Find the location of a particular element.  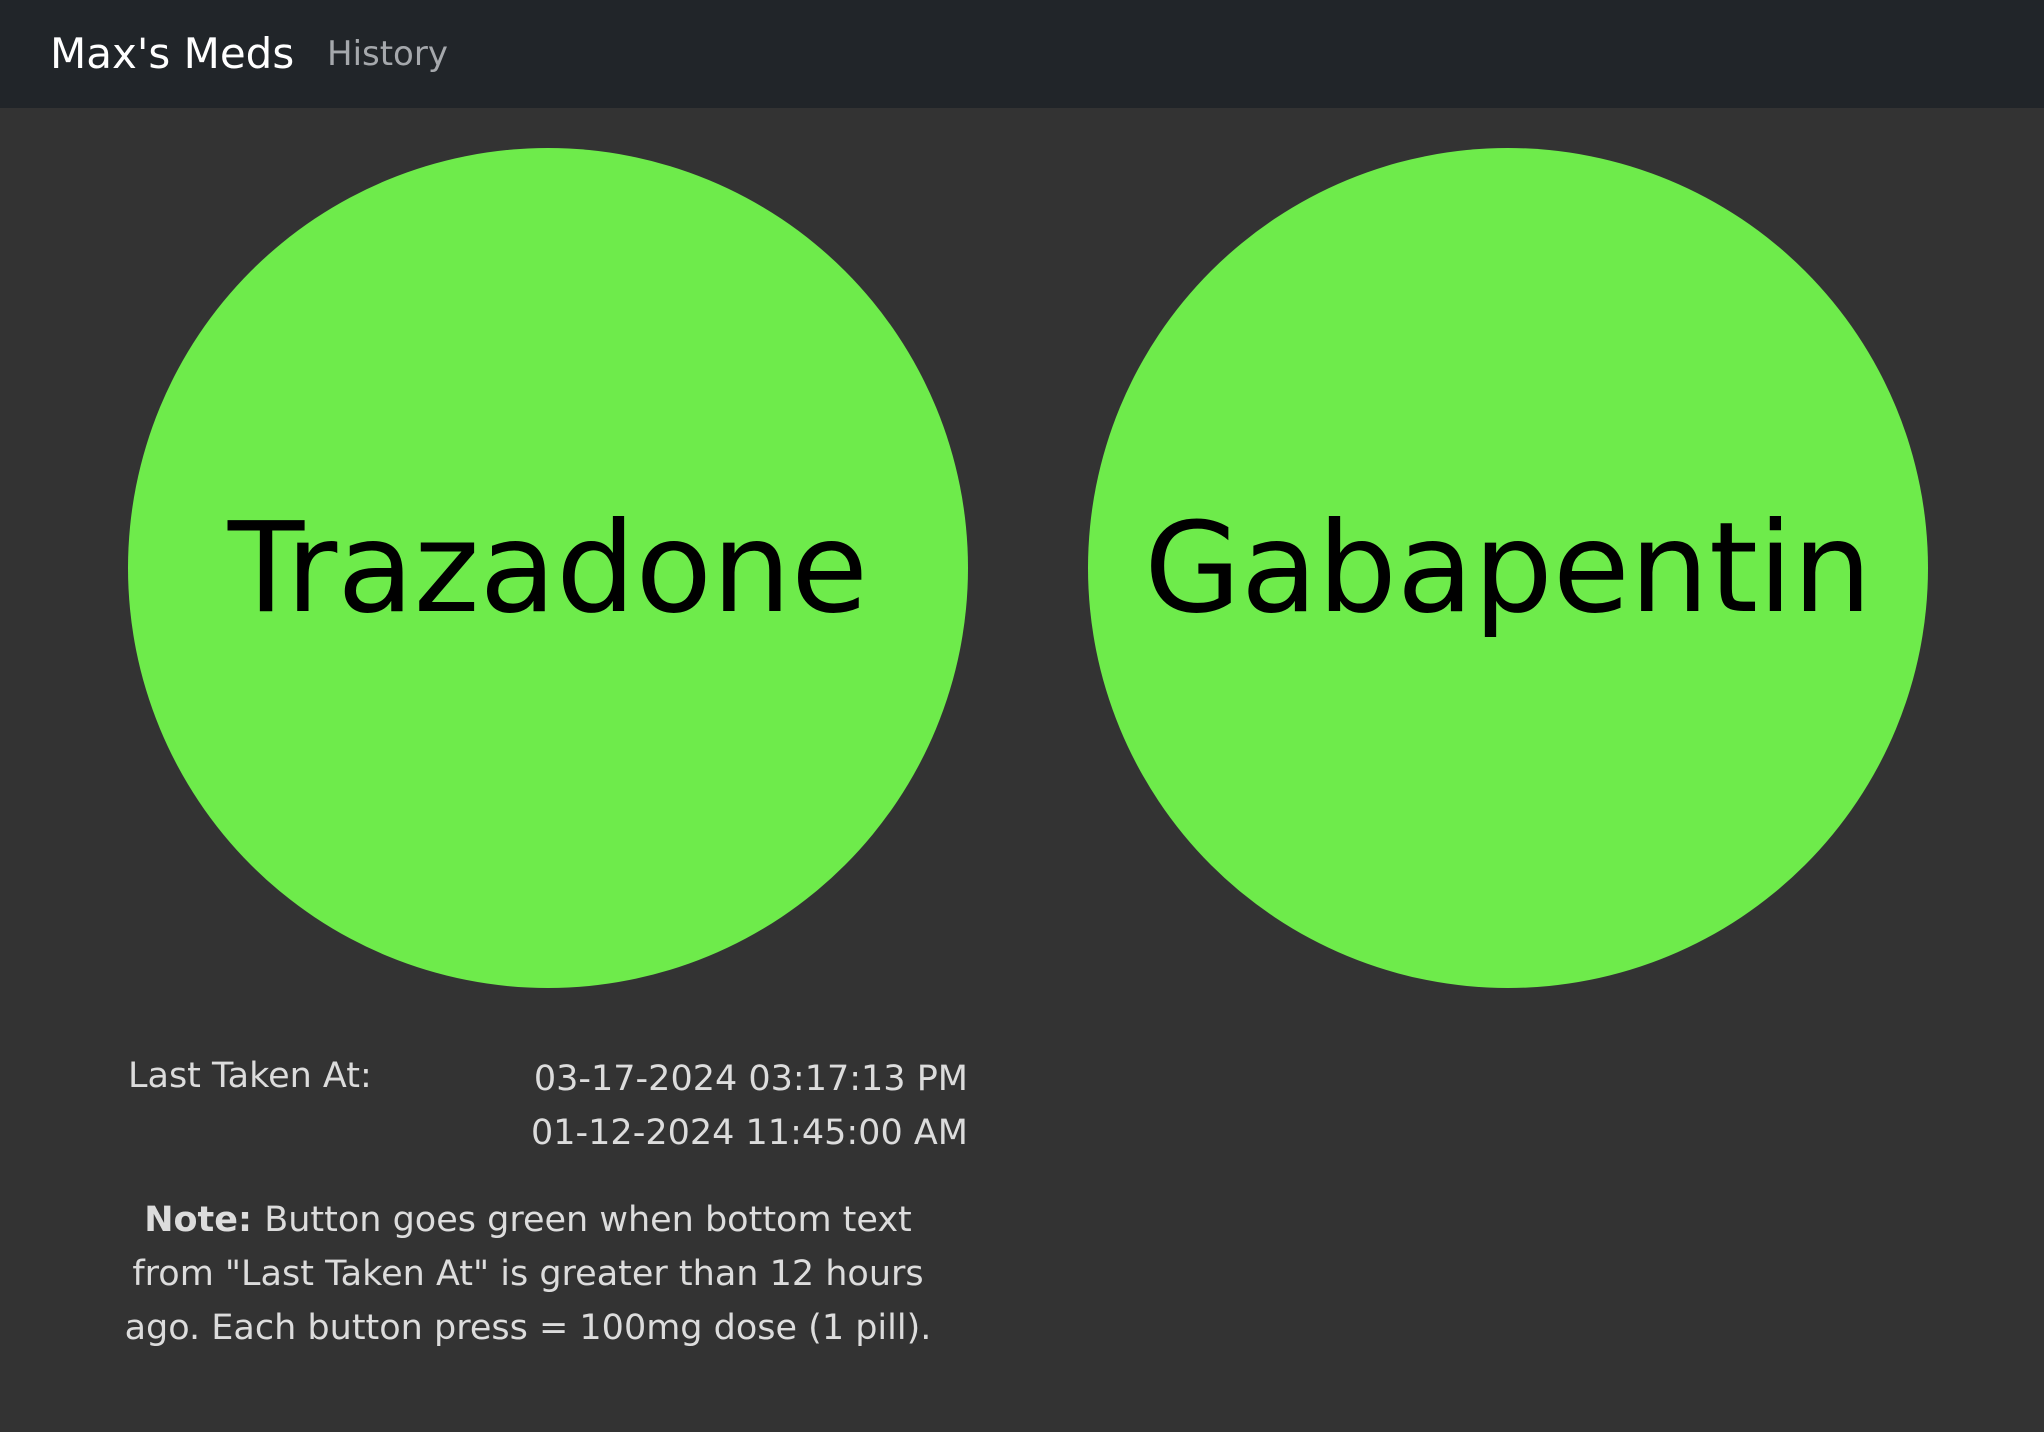

last-taken-time-latest: 03-17-2024 03:17:13 PM is located at coordinates (750, 1079).